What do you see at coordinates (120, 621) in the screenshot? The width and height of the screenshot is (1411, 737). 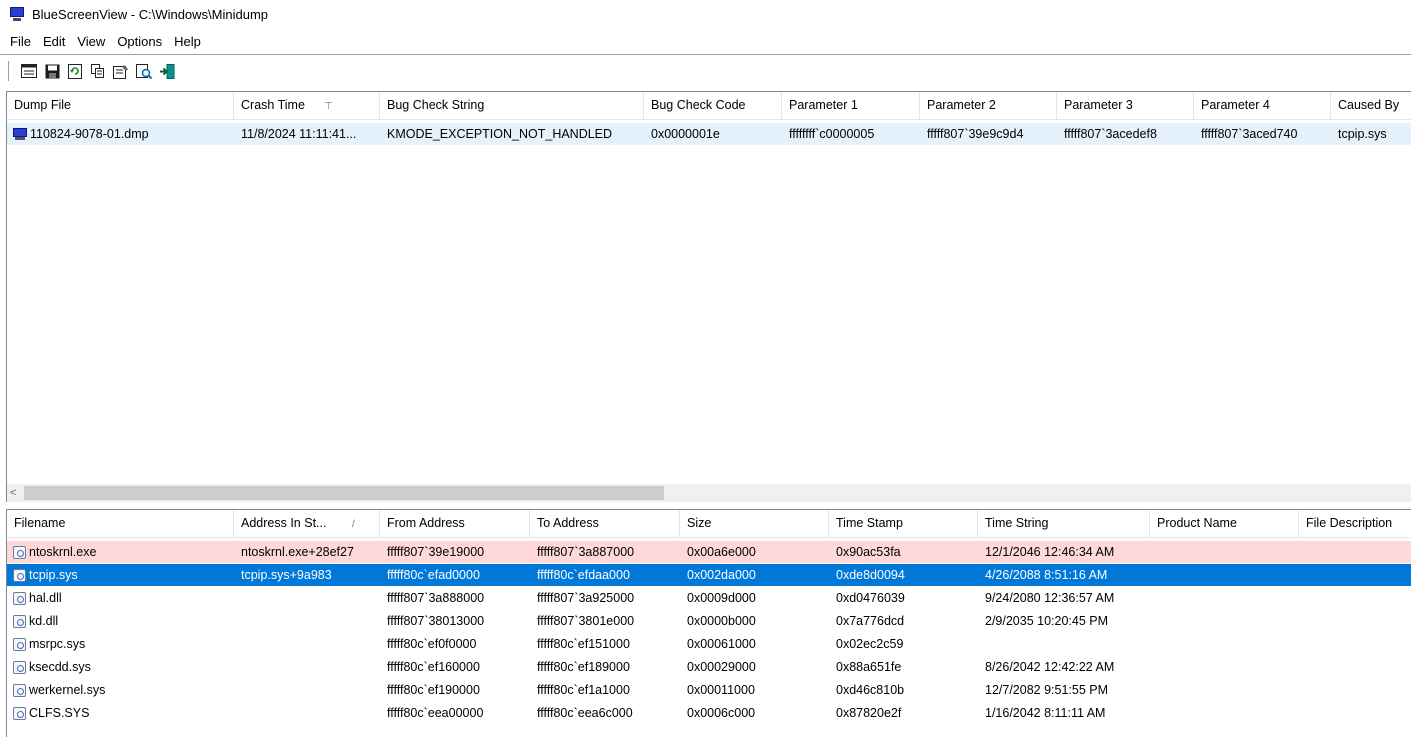 I see `filename-cell: kd.dll` at bounding box center [120, 621].